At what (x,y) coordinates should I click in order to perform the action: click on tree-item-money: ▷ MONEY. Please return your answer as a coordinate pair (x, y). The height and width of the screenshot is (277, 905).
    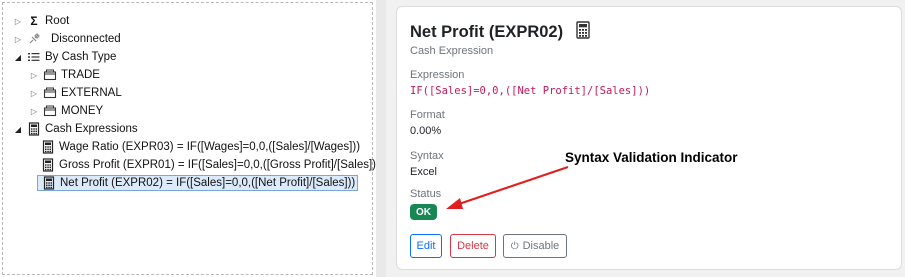
    Looking at the image, I should click on (66, 111).